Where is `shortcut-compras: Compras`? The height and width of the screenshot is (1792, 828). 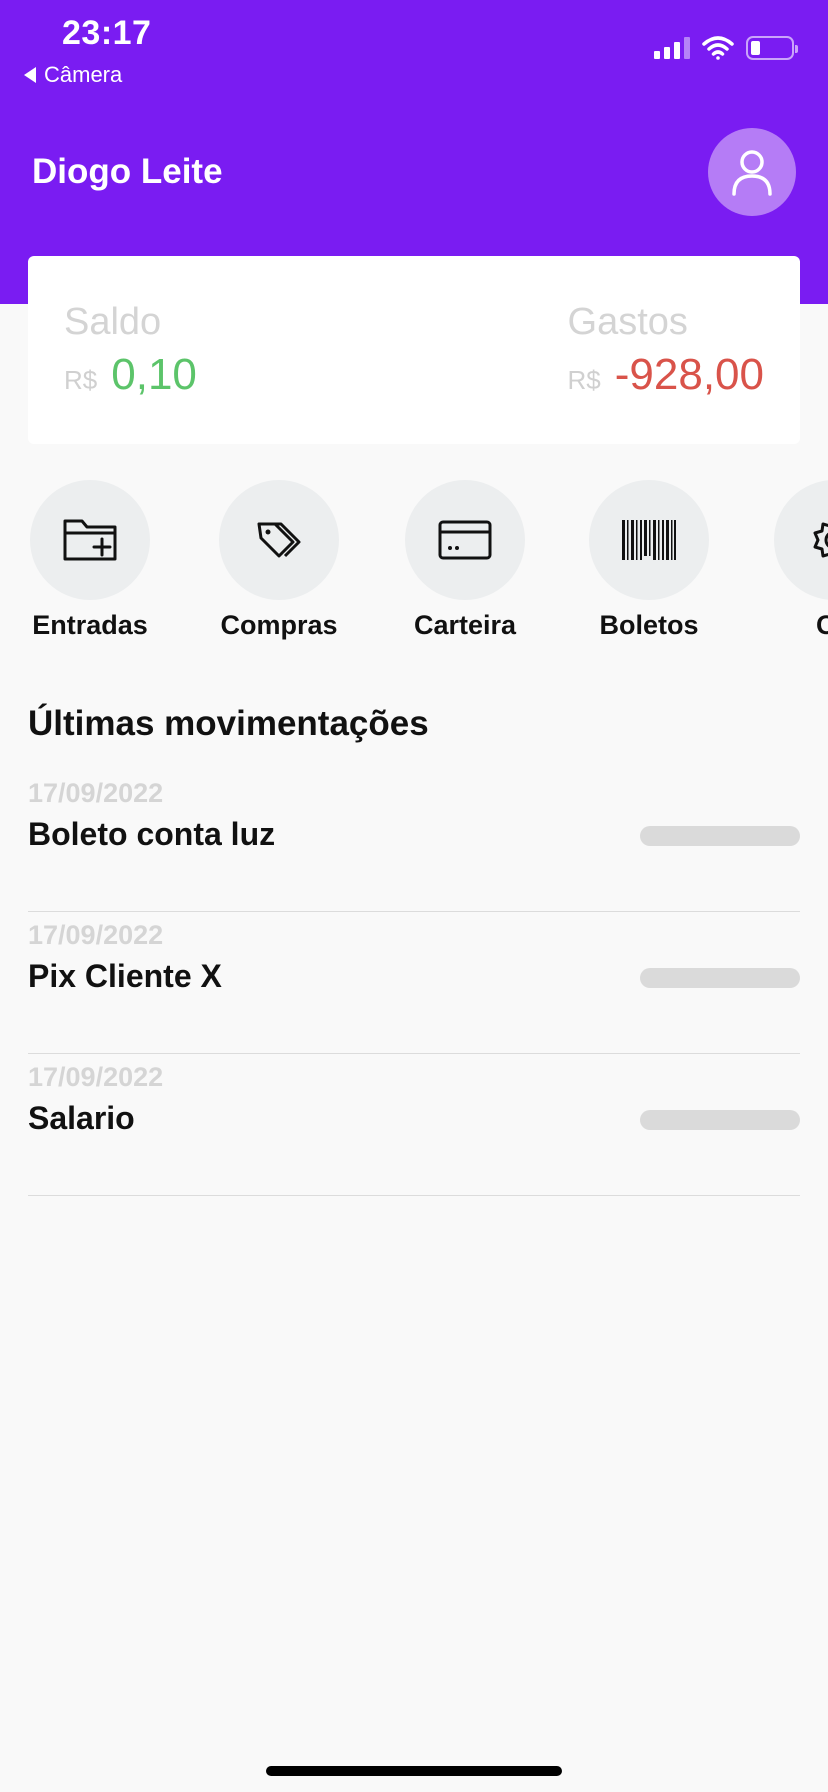
shortcut-compras: Compras is located at coordinates (279, 560).